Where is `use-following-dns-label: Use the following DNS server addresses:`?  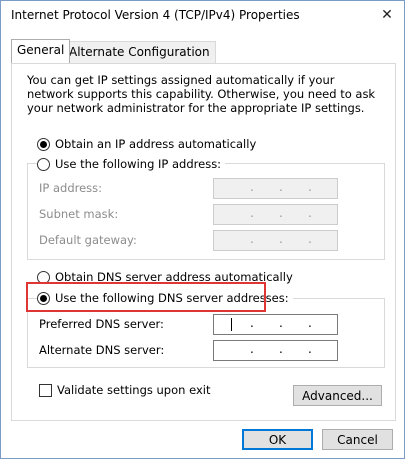 use-following-dns-label: Use the following DNS server addresses: is located at coordinates (172, 298).